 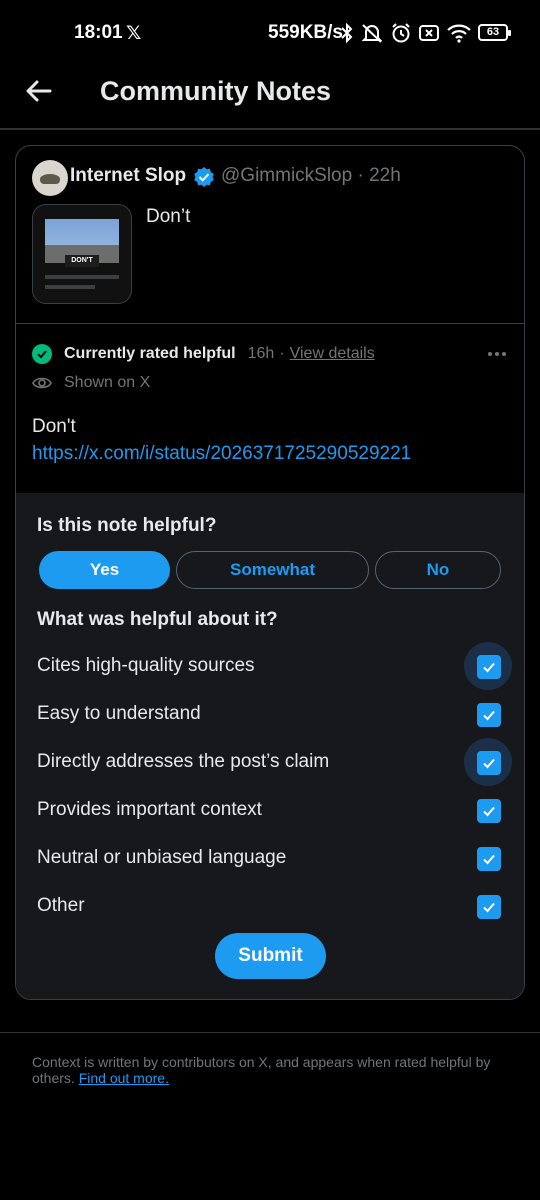 I want to click on reason-row: Provides important context, so click(x=272, y=810).